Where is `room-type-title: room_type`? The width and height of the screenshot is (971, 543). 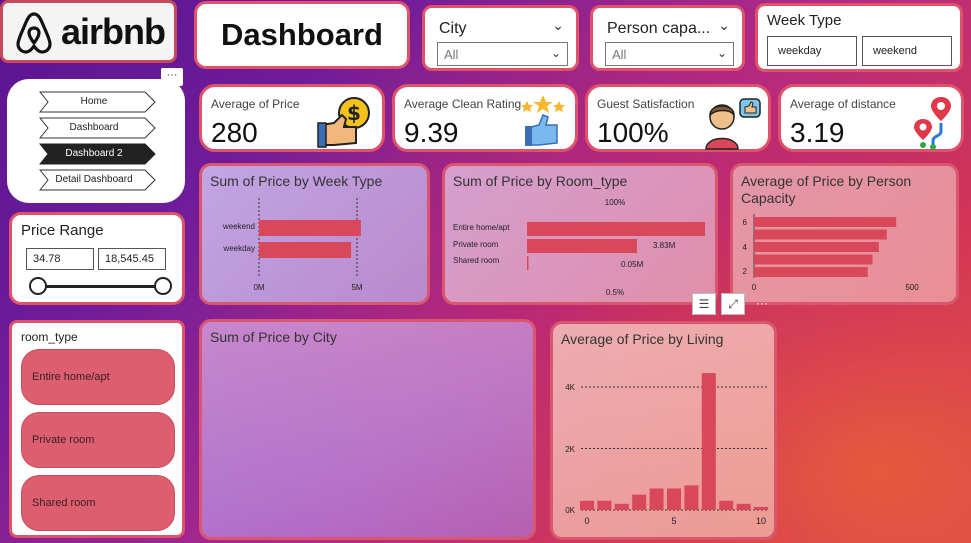
room-type-title: room_type is located at coordinates (49, 337).